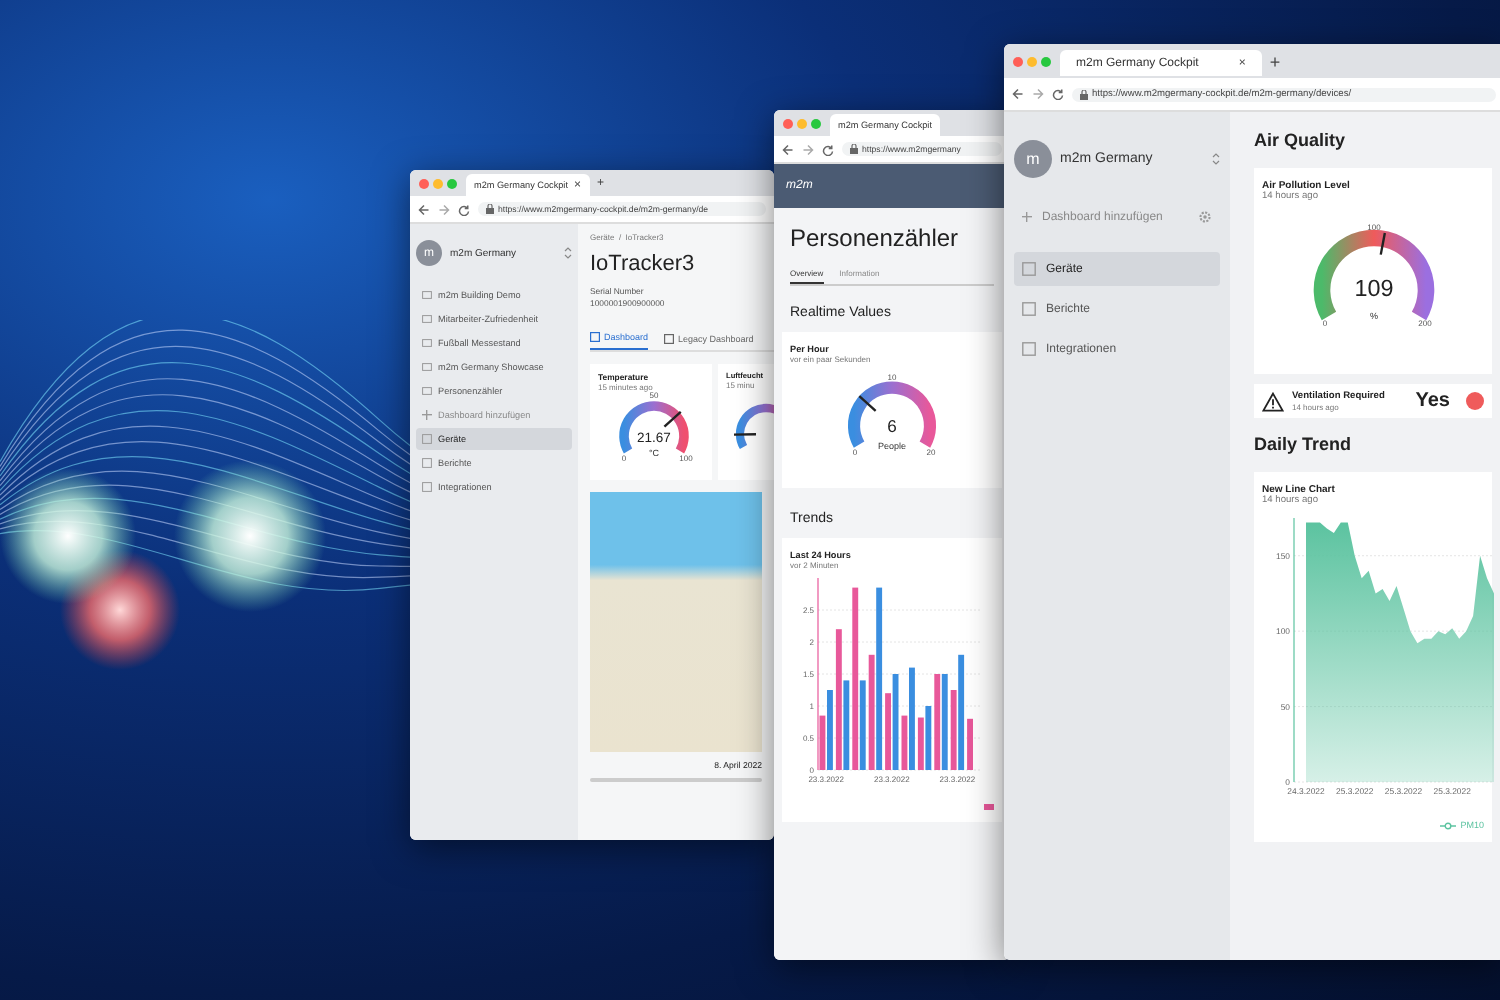  What do you see at coordinates (1301, 140) in the screenshot?
I see `section-heading: Air Quality` at bounding box center [1301, 140].